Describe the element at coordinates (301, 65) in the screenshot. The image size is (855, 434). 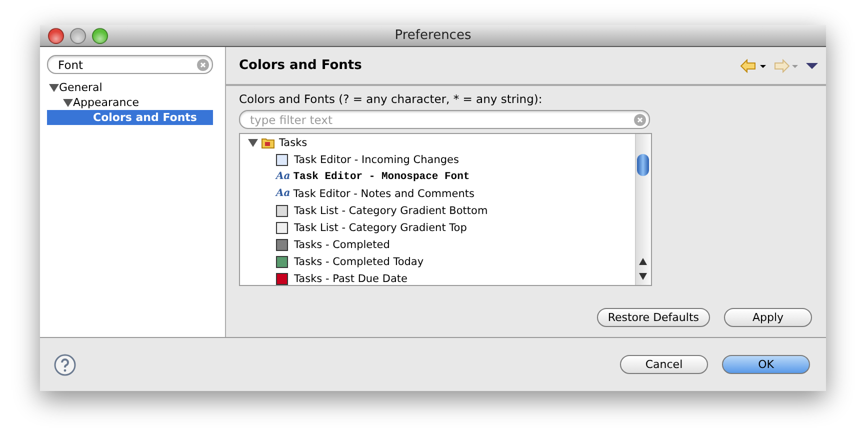
I see `page-title: Colors and Fonts` at that location.